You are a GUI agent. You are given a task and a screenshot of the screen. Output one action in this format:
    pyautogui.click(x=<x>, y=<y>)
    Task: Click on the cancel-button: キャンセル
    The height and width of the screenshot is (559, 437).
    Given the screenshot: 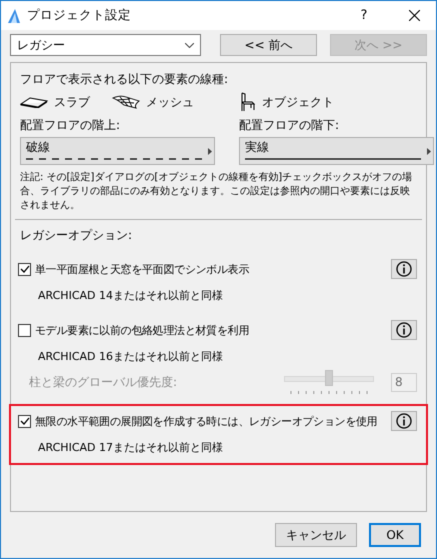 What is the action you would take?
    pyautogui.click(x=316, y=535)
    